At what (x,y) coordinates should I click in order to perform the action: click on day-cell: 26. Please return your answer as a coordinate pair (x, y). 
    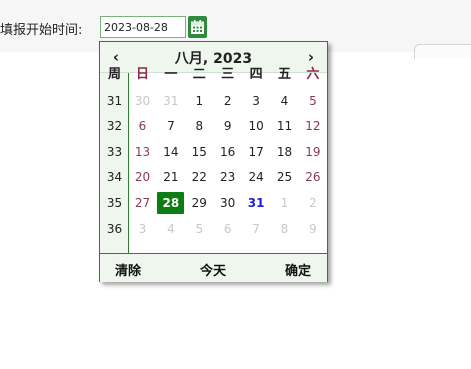
    Looking at the image, I should click on (312, 177).